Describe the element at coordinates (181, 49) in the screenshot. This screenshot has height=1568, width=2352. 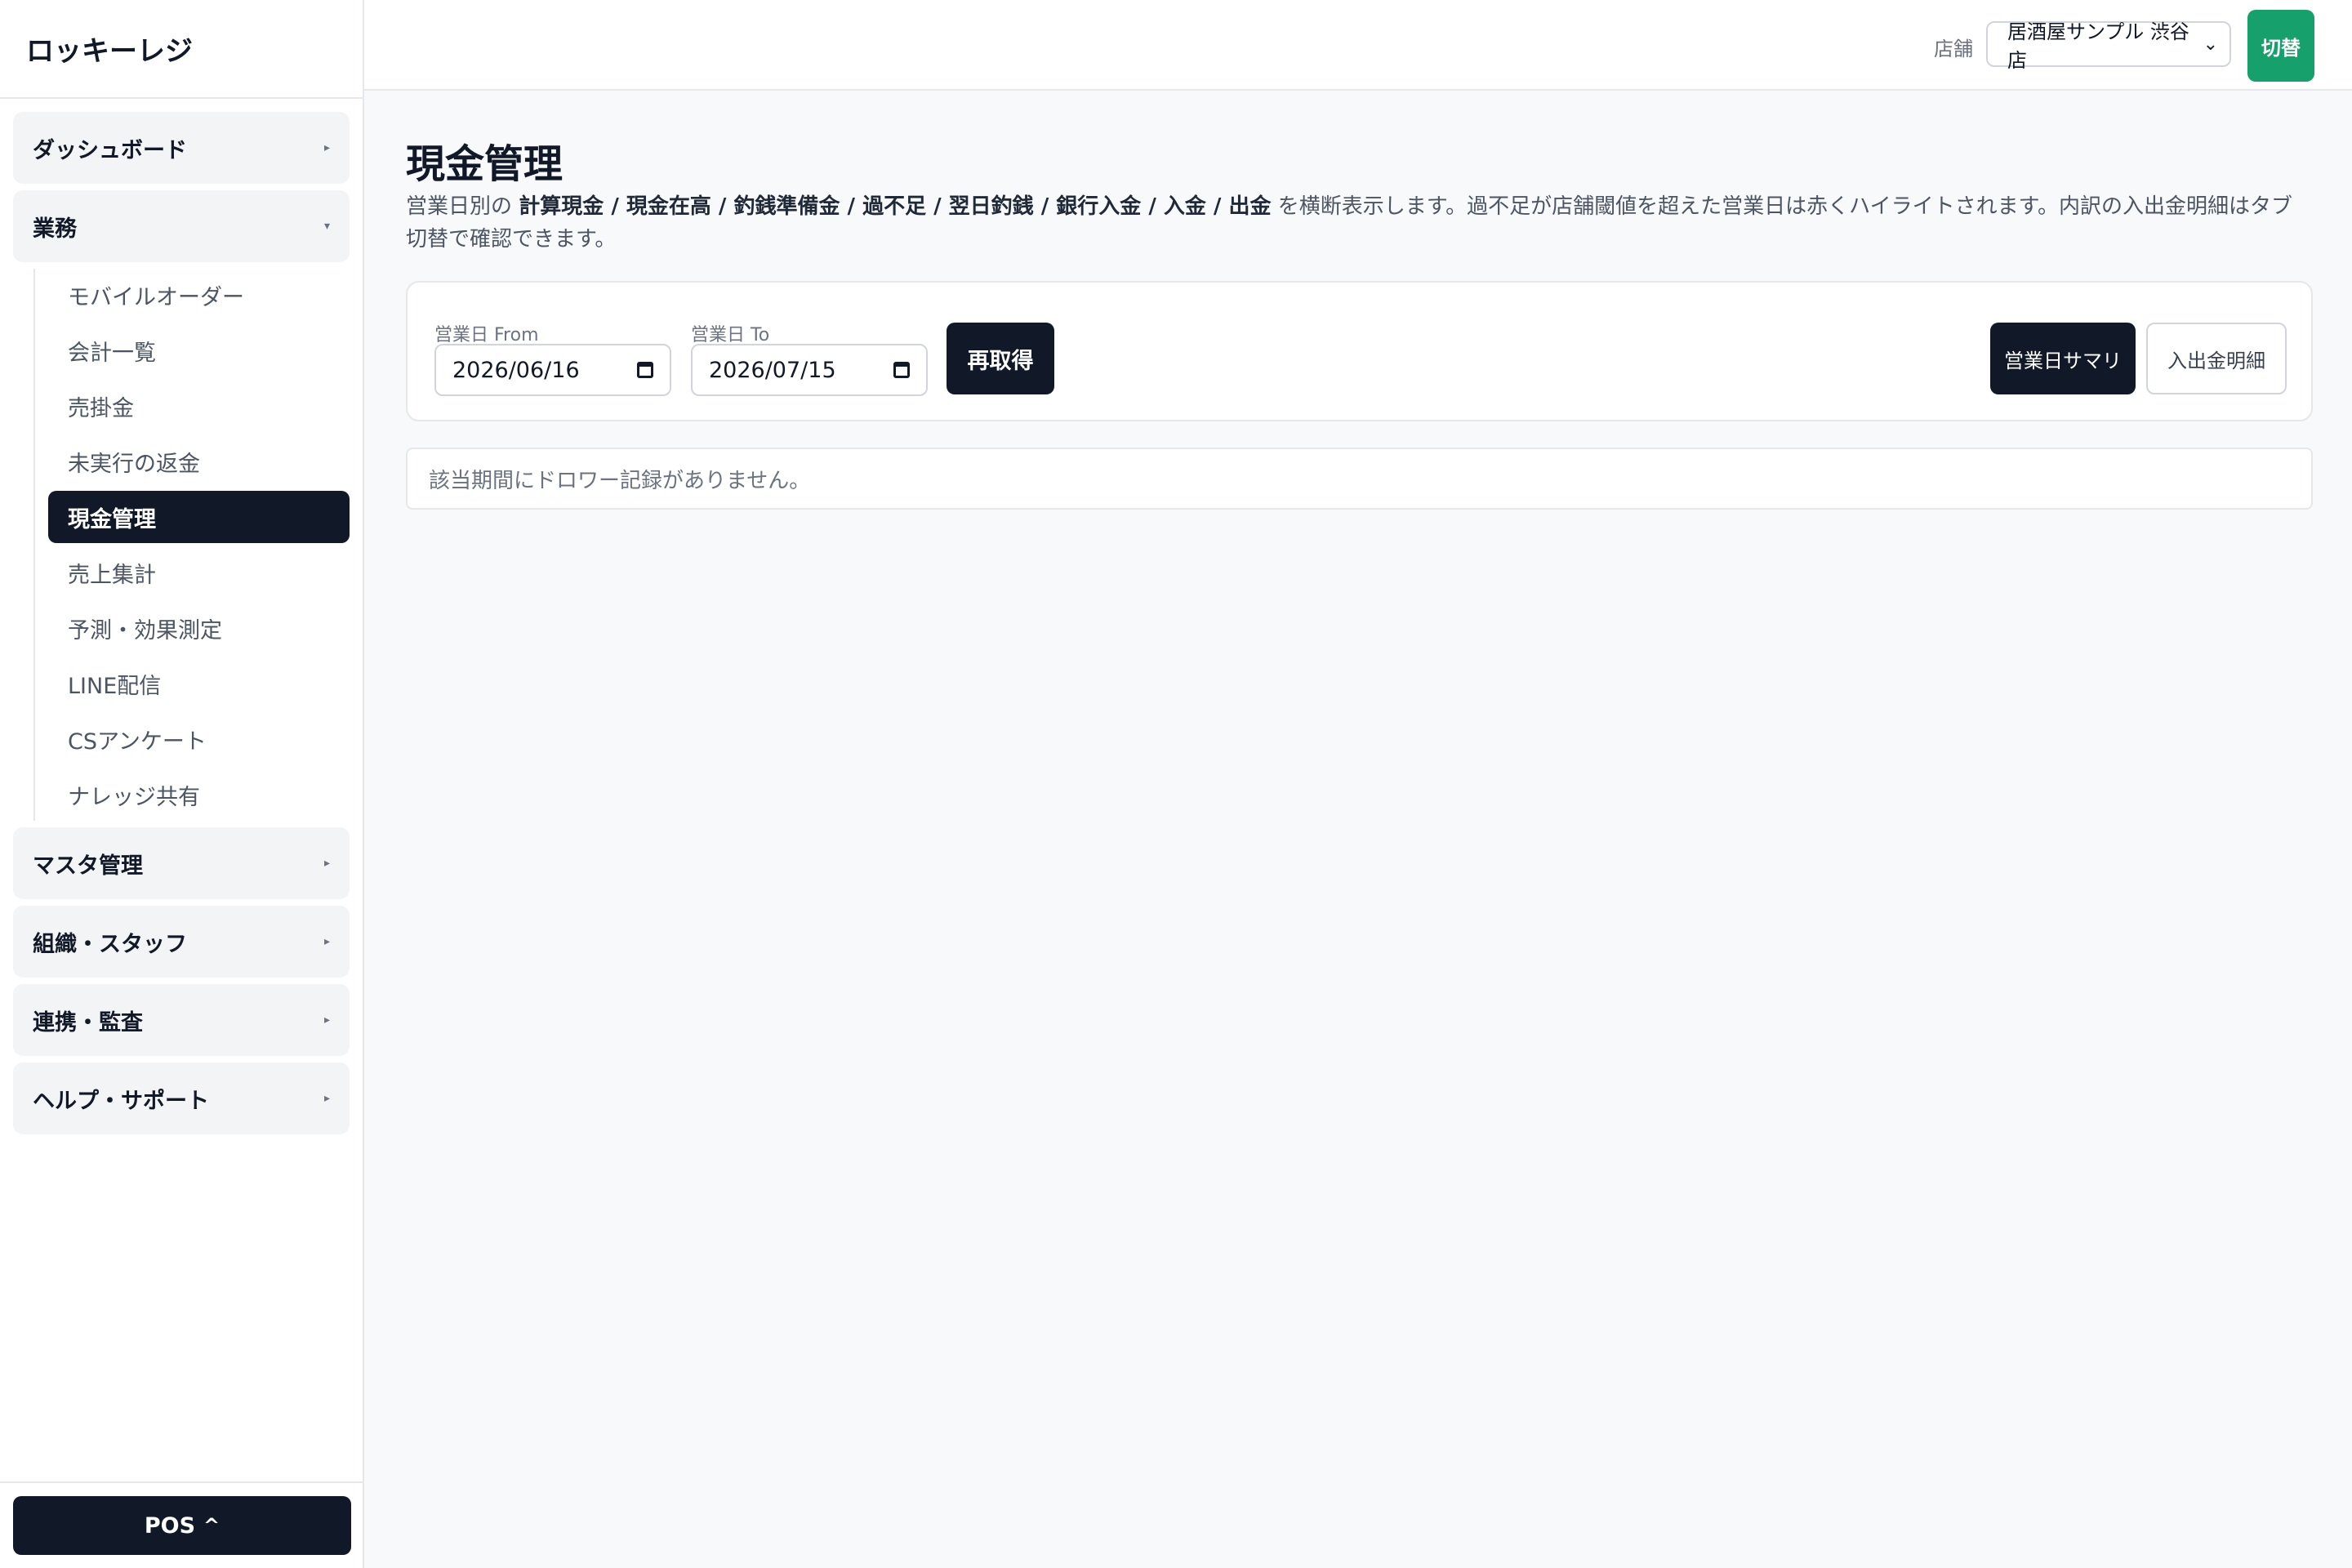
I see `app-logo: ロッキーレジ` at that location.